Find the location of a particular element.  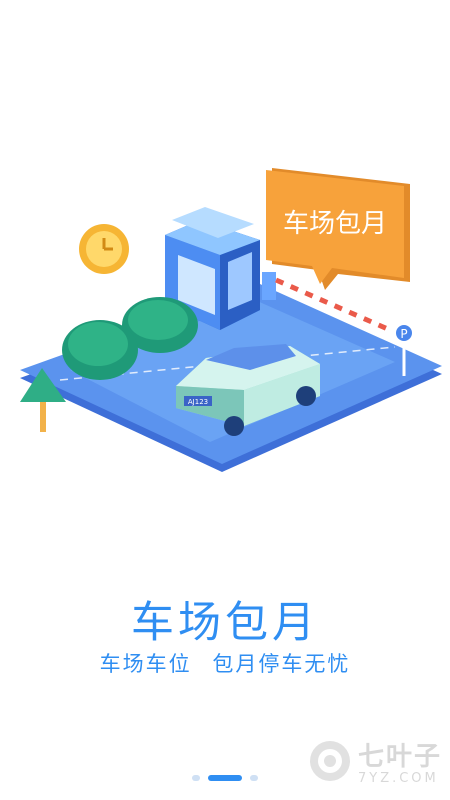

monthly-sign: 车场包月 is located at coordinates (338, 229).